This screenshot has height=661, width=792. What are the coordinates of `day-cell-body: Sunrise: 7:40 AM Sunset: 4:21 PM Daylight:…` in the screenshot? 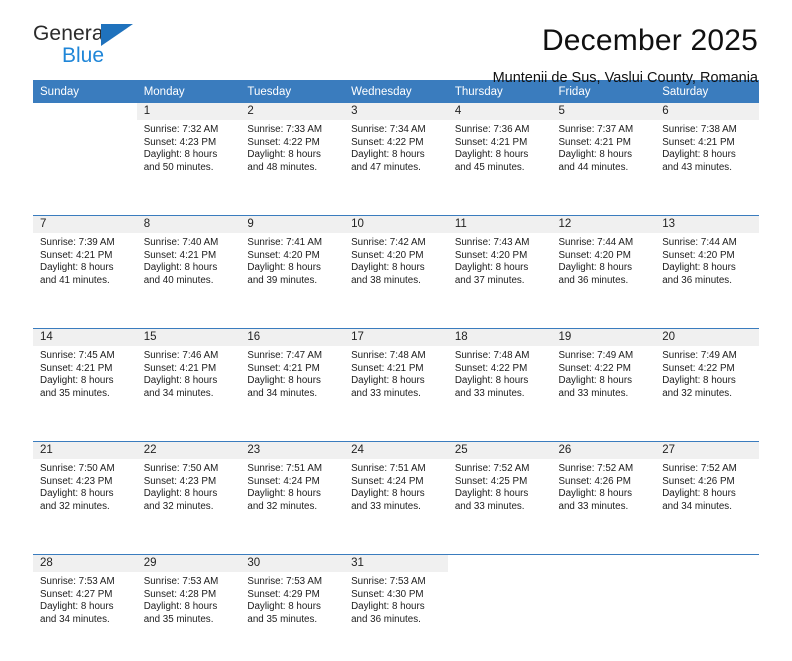 It's located at (189, 260).